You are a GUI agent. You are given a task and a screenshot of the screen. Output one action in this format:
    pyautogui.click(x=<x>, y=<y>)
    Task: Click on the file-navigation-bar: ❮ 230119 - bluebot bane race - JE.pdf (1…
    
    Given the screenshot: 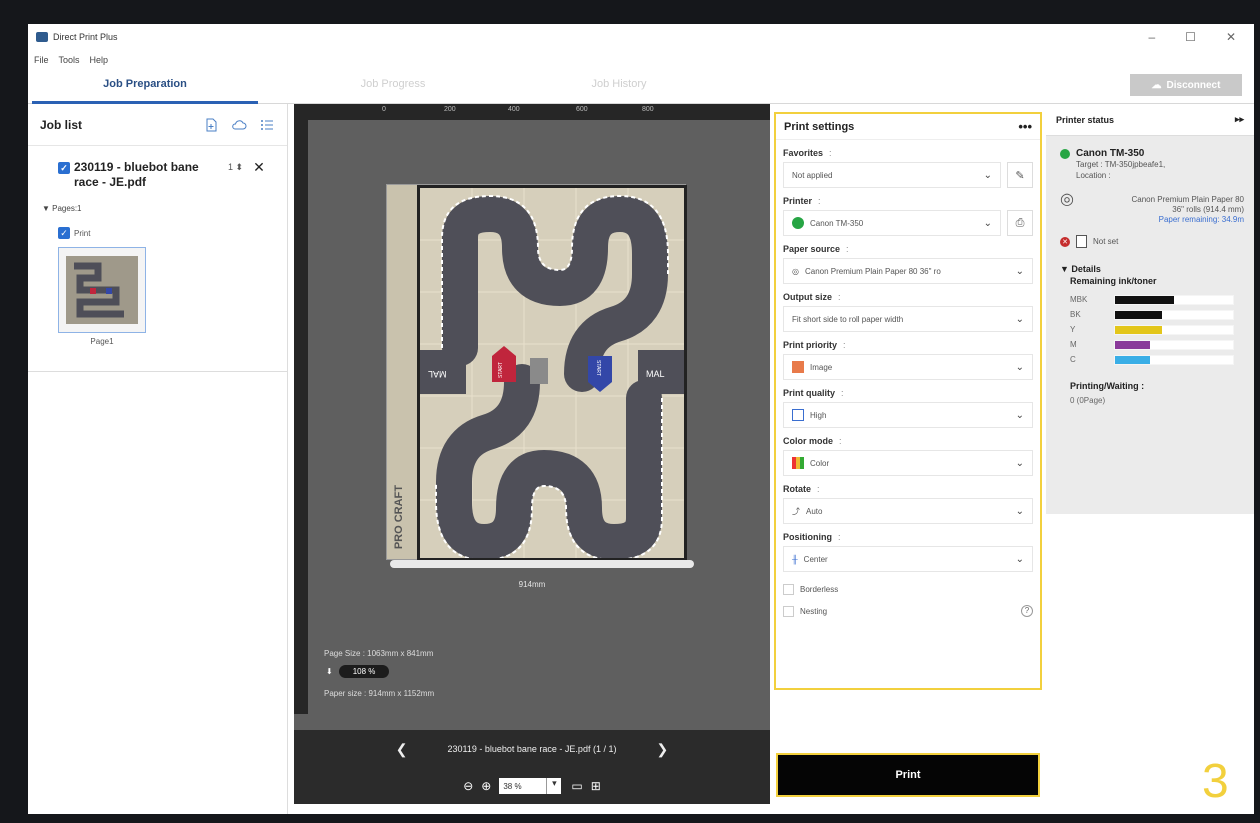 What is the action you would take?
    pyautogui.click(x=532, y=749)
    